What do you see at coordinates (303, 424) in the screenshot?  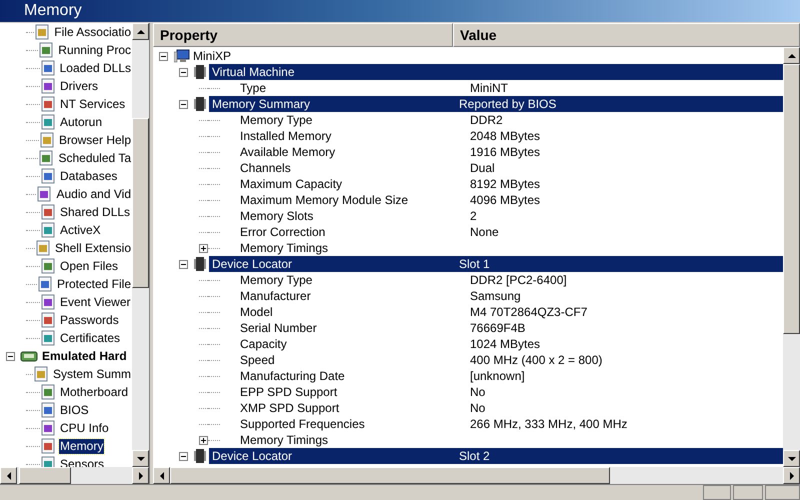 I see `property-label: Supported Frequencies` at bounding box center [303, 424].